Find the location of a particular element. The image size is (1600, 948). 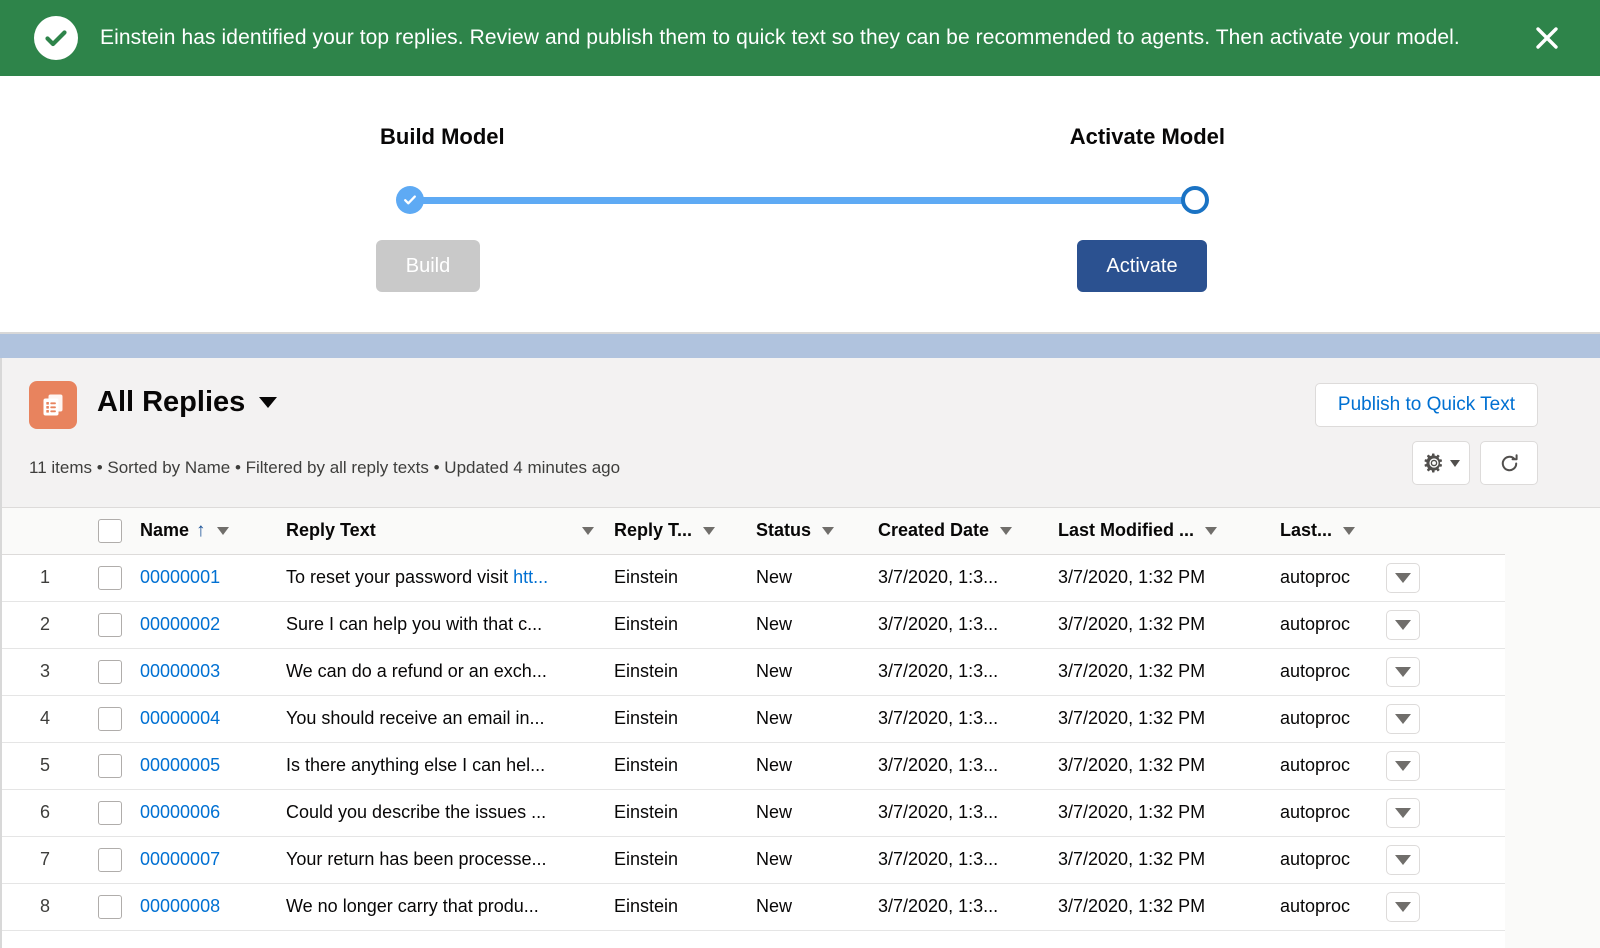

list-view-selector: All Replies is located at coordinates (187, 402).